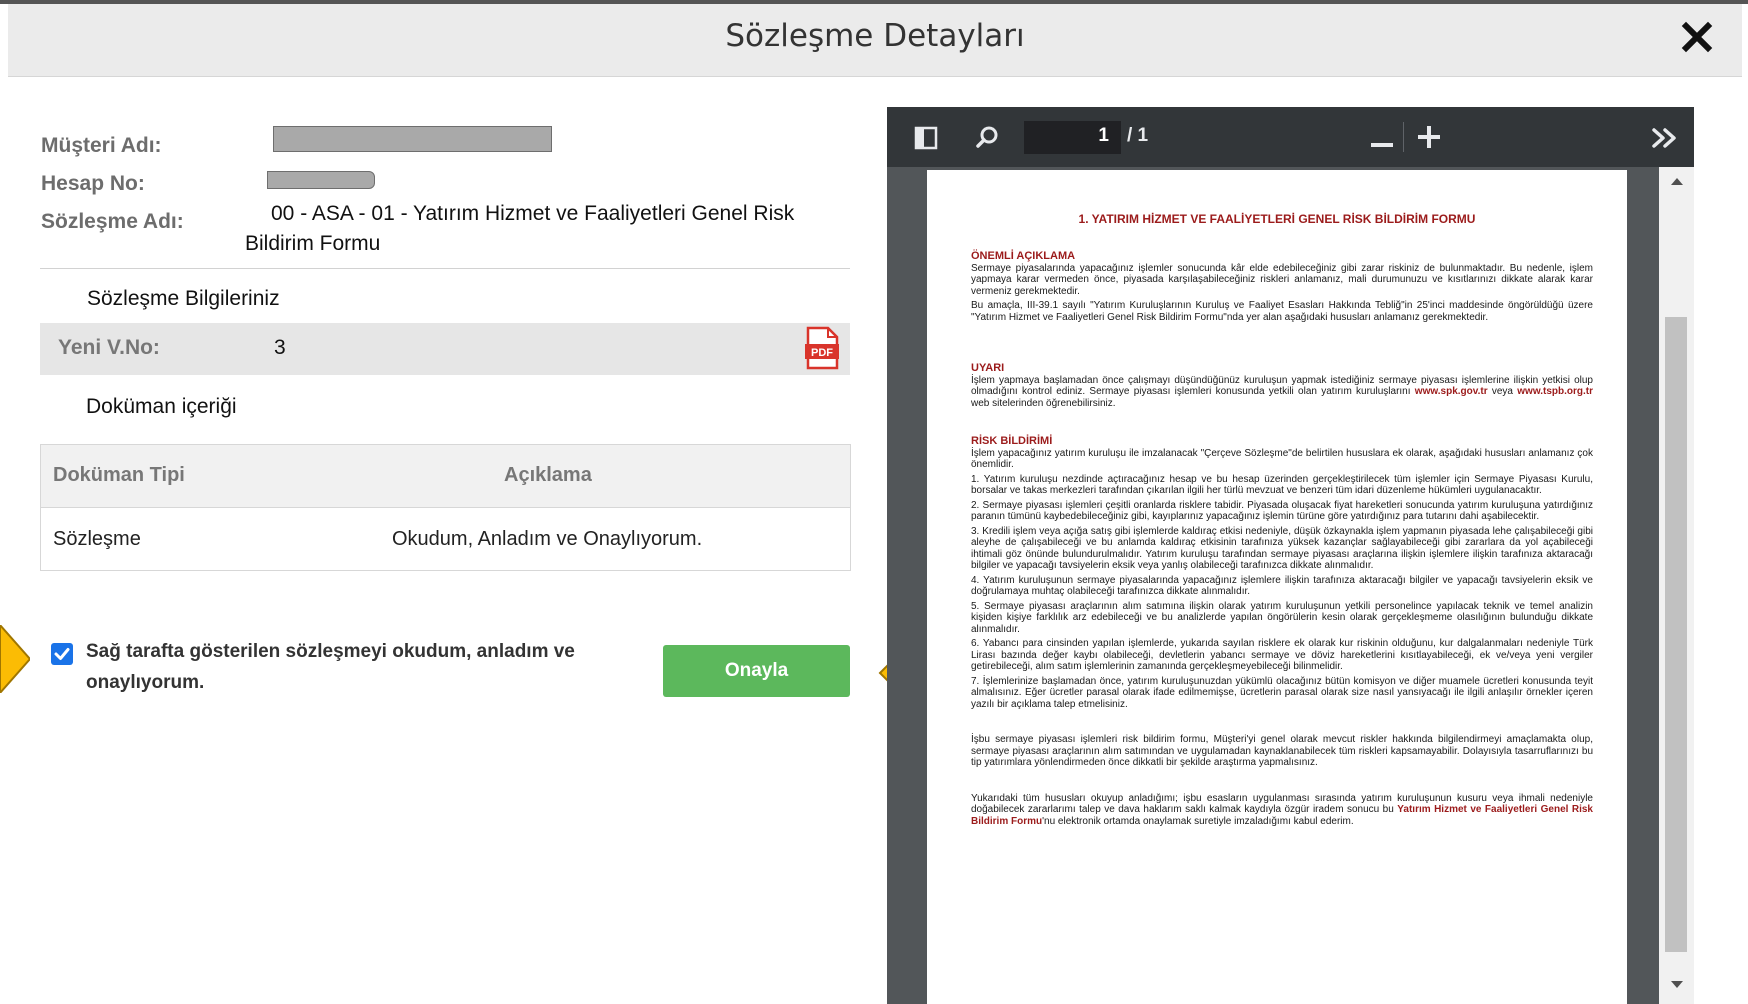 The image size is (1748, 1004). Describe the element at coordinates (1023, 256) in the screenshot. I see `doc-heading: ÖNEMLİ AÇIKLAMA` at that location.